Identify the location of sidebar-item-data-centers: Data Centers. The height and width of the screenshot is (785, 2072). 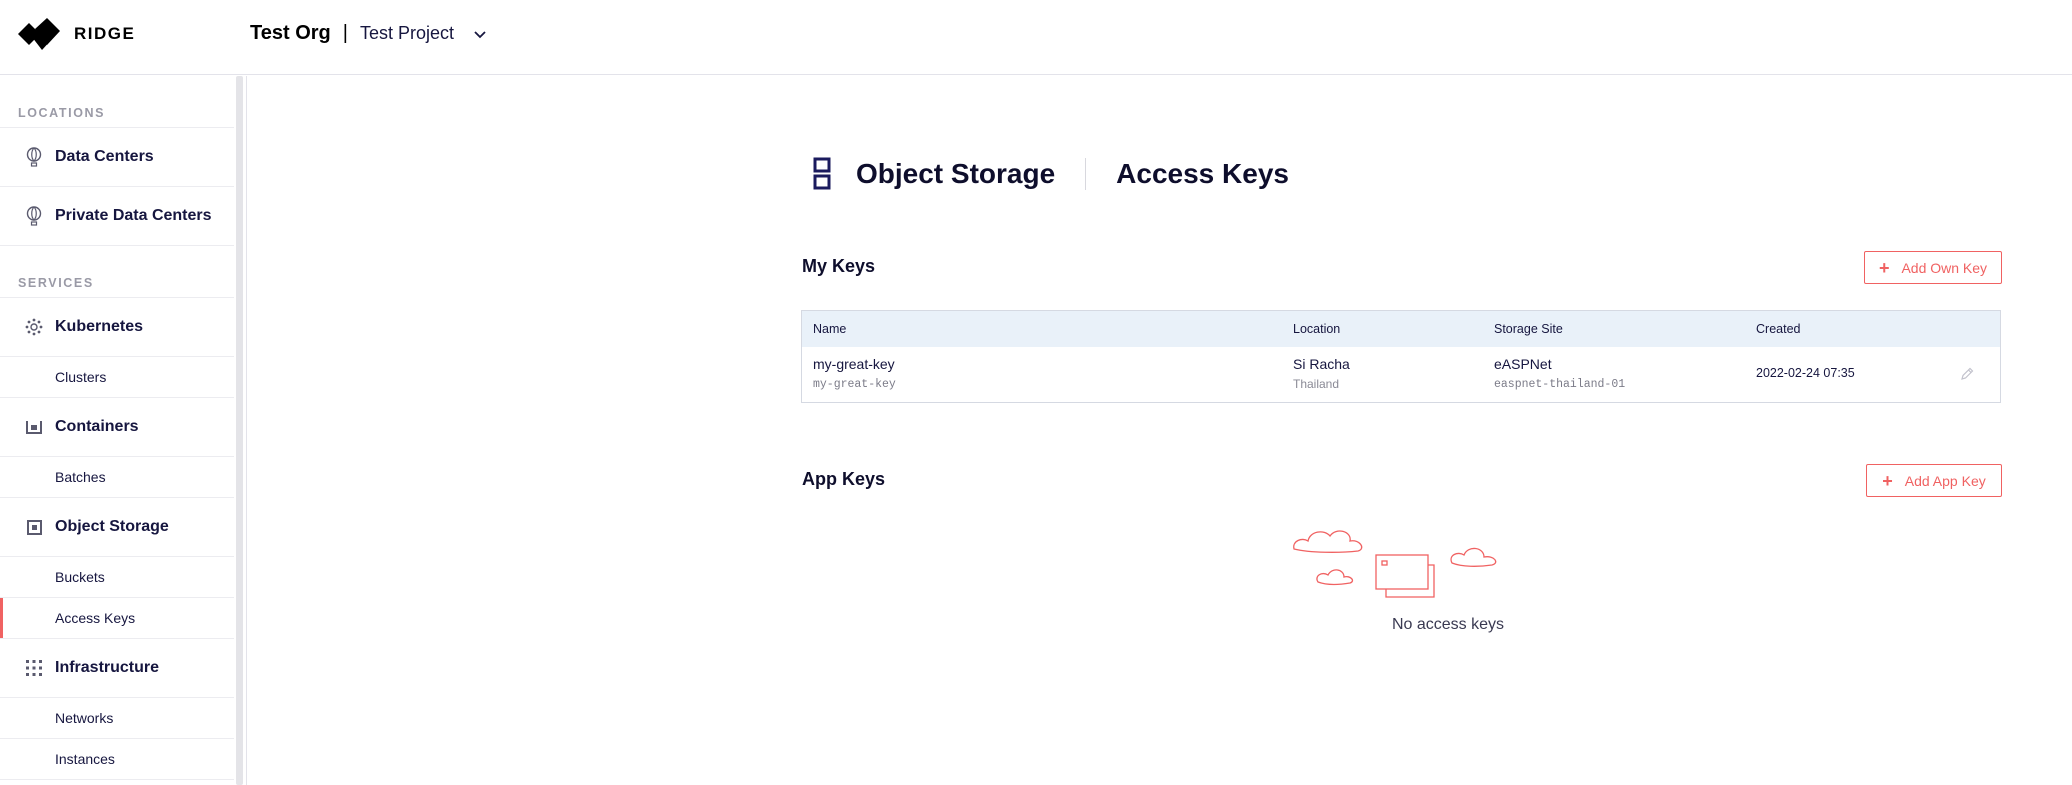
(117, 157).